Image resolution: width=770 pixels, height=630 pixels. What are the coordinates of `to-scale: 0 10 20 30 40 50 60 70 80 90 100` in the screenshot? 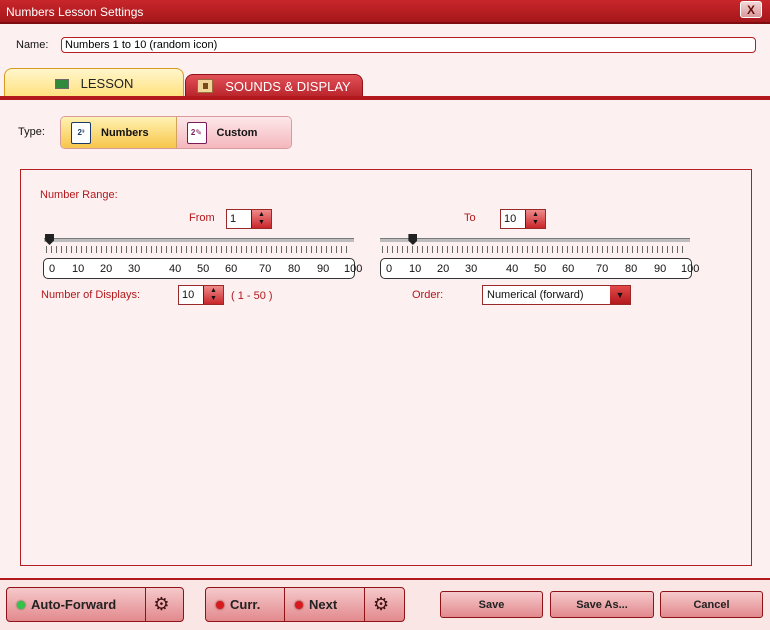 It's located at (539, 268).